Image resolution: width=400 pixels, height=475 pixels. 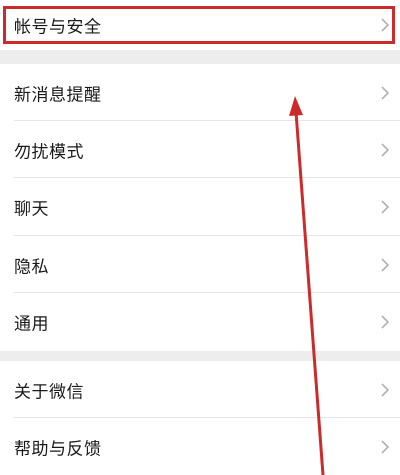 I want to click on settings-item-do-not-disturb: 勿扰模式, so click(x=200, y=149).